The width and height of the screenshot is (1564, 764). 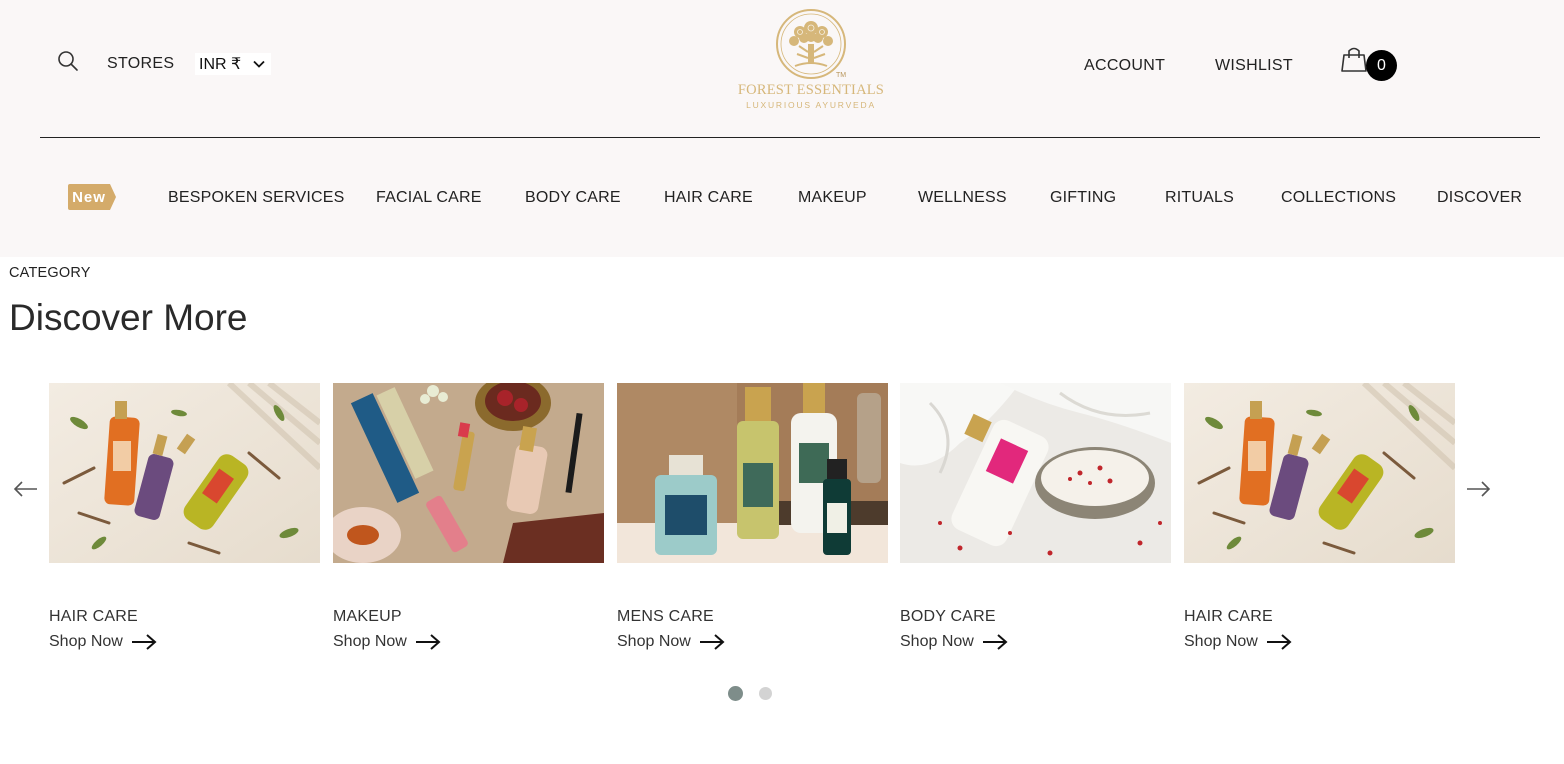 What do you see at coordinates (1124, 66) in the screenshot?
I see `account-link: ACCOUNT` at bounding box center [1124, 66].